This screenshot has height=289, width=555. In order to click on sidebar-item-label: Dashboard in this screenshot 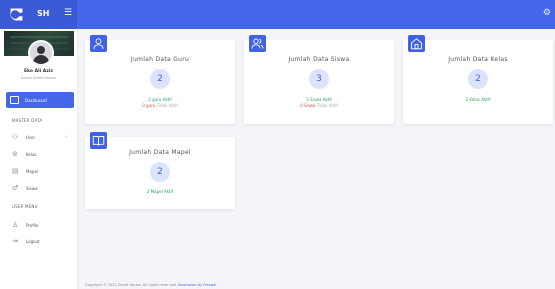, I will do `click(36, 100)`.